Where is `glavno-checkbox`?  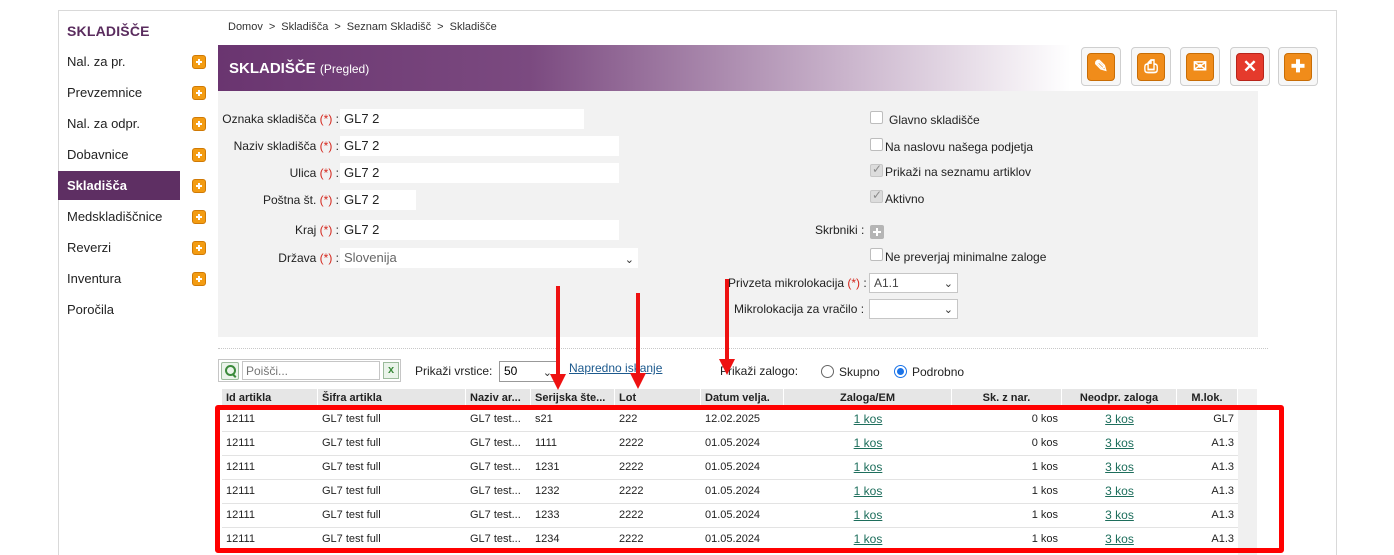 glavno-checkbox is located at coordinates (876, 117).